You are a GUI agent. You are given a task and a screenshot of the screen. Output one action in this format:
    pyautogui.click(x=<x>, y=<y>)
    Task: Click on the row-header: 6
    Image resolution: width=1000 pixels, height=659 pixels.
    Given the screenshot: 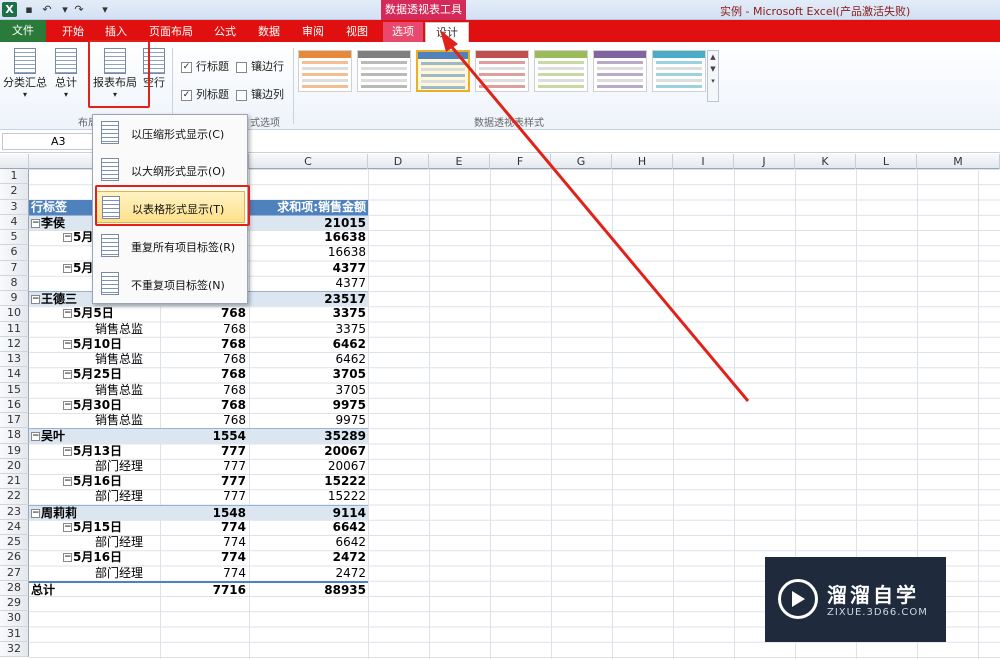 What is the action you would take?
    pyautogui.click(x=14, y=253)
    